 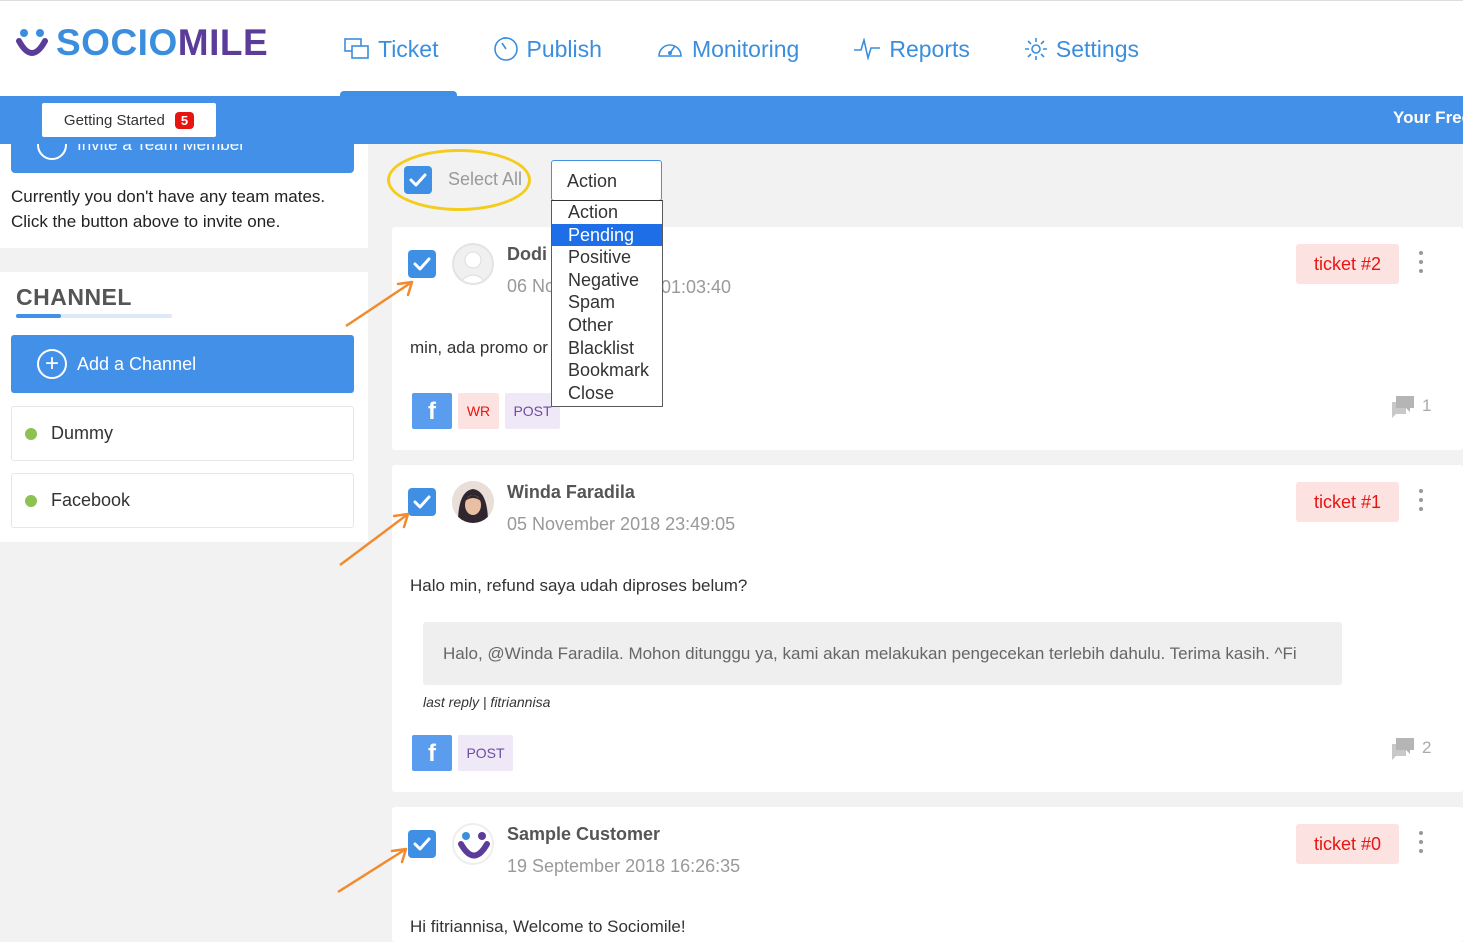 I want to click on brand-logo: SOCIOMILE, so click(x=142, y=42).